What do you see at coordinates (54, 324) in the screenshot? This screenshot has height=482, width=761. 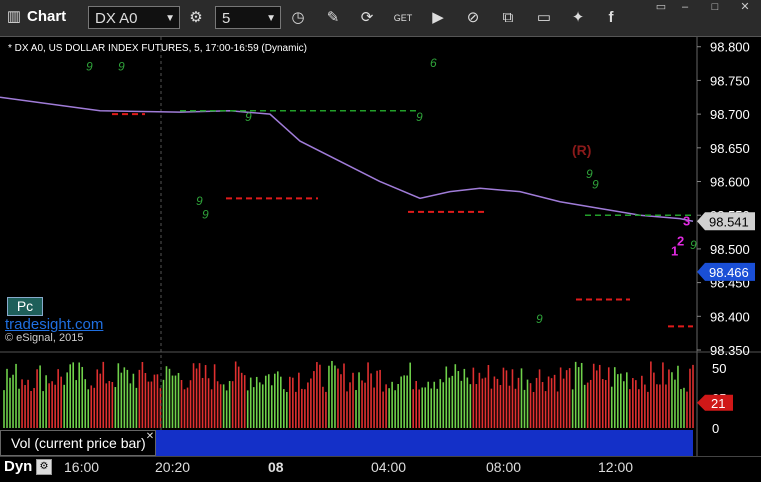 I see `watermark-link: tradesight.com` at bounding box center [54, 324].